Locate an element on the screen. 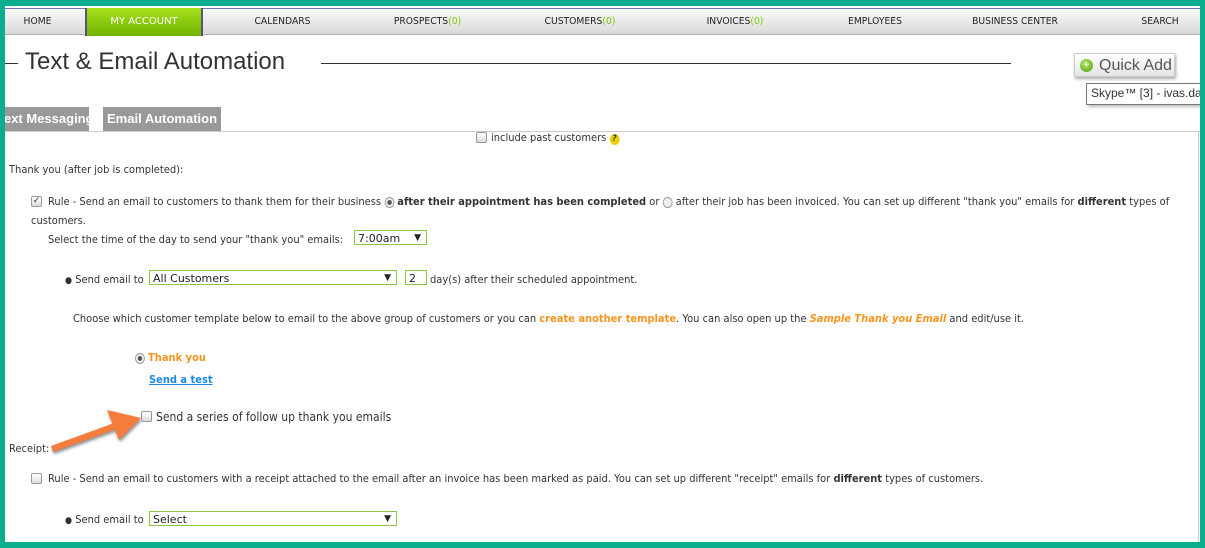 The width and height of the screenshot is (1205, 548). arrow-annotation-icon is located at coordinates (96, 431).